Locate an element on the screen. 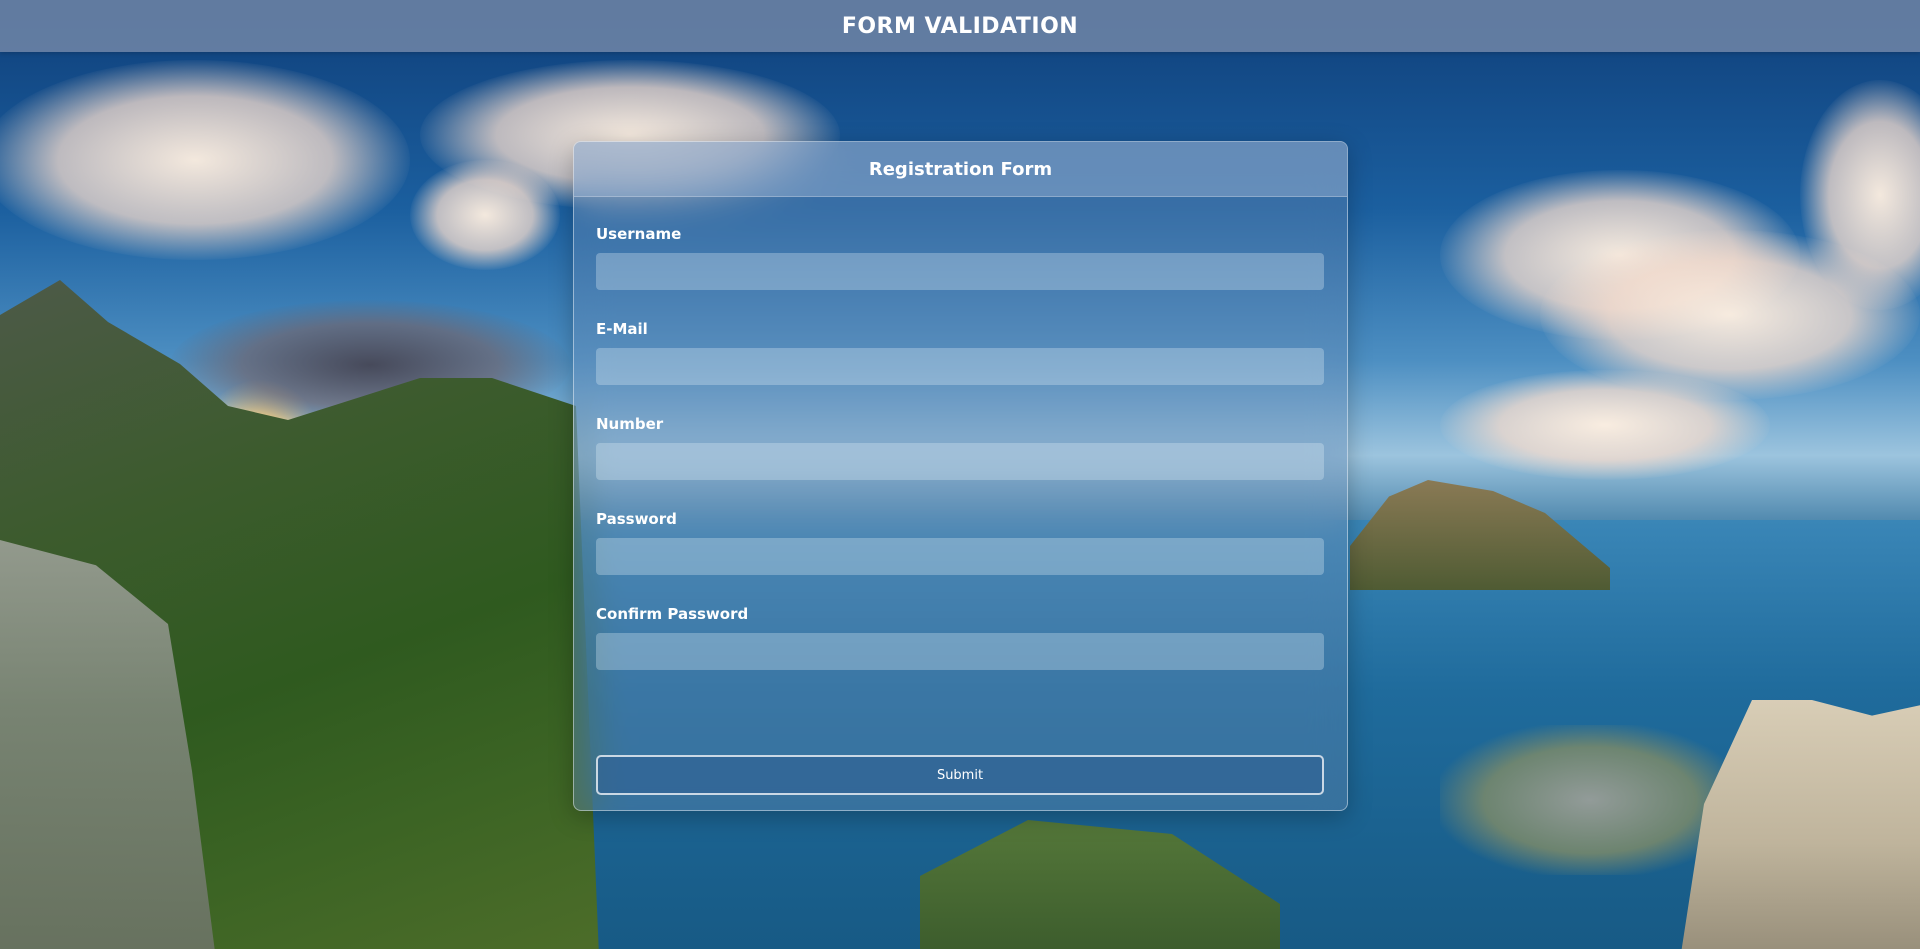  submit-wrapper: Submit is located at coordinates (960, 775).